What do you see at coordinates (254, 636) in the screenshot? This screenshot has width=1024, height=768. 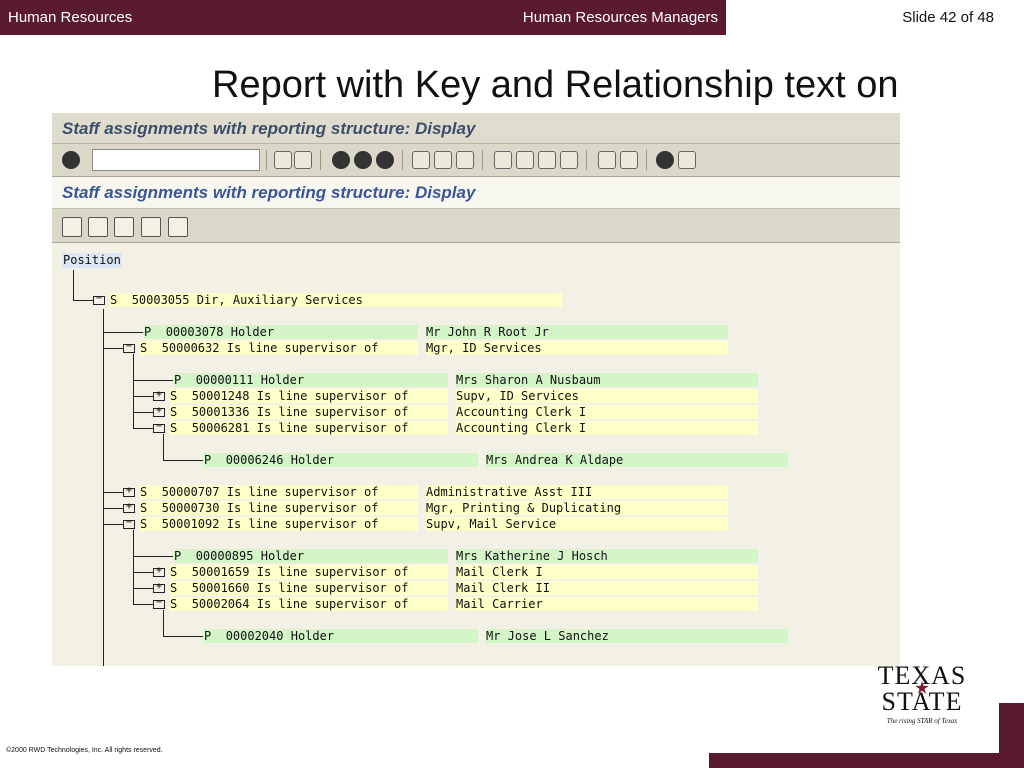 I see `row-id: 00002040` at bounding box center [254, 636].